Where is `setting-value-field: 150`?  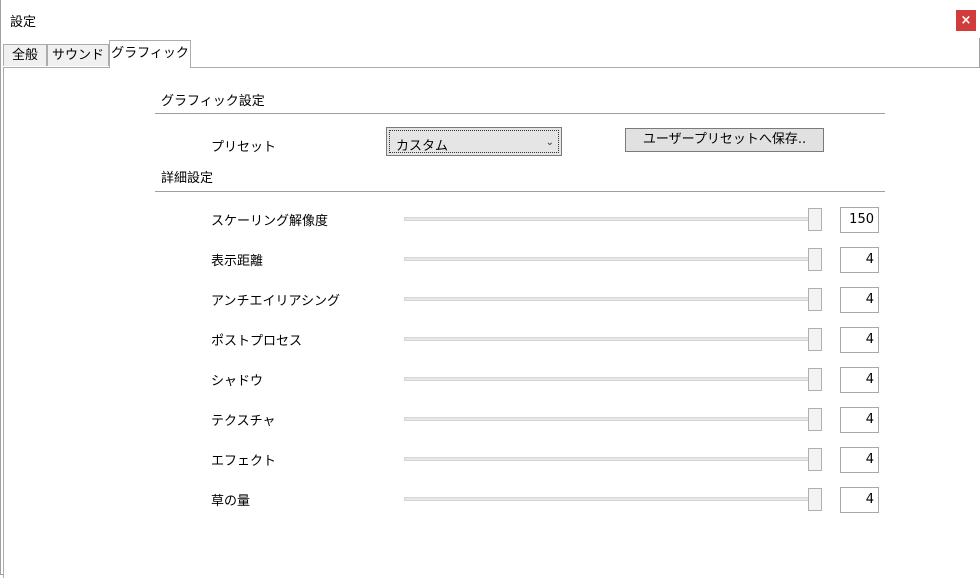 setting-value-field: 150 is located at coordinates (859, 220).